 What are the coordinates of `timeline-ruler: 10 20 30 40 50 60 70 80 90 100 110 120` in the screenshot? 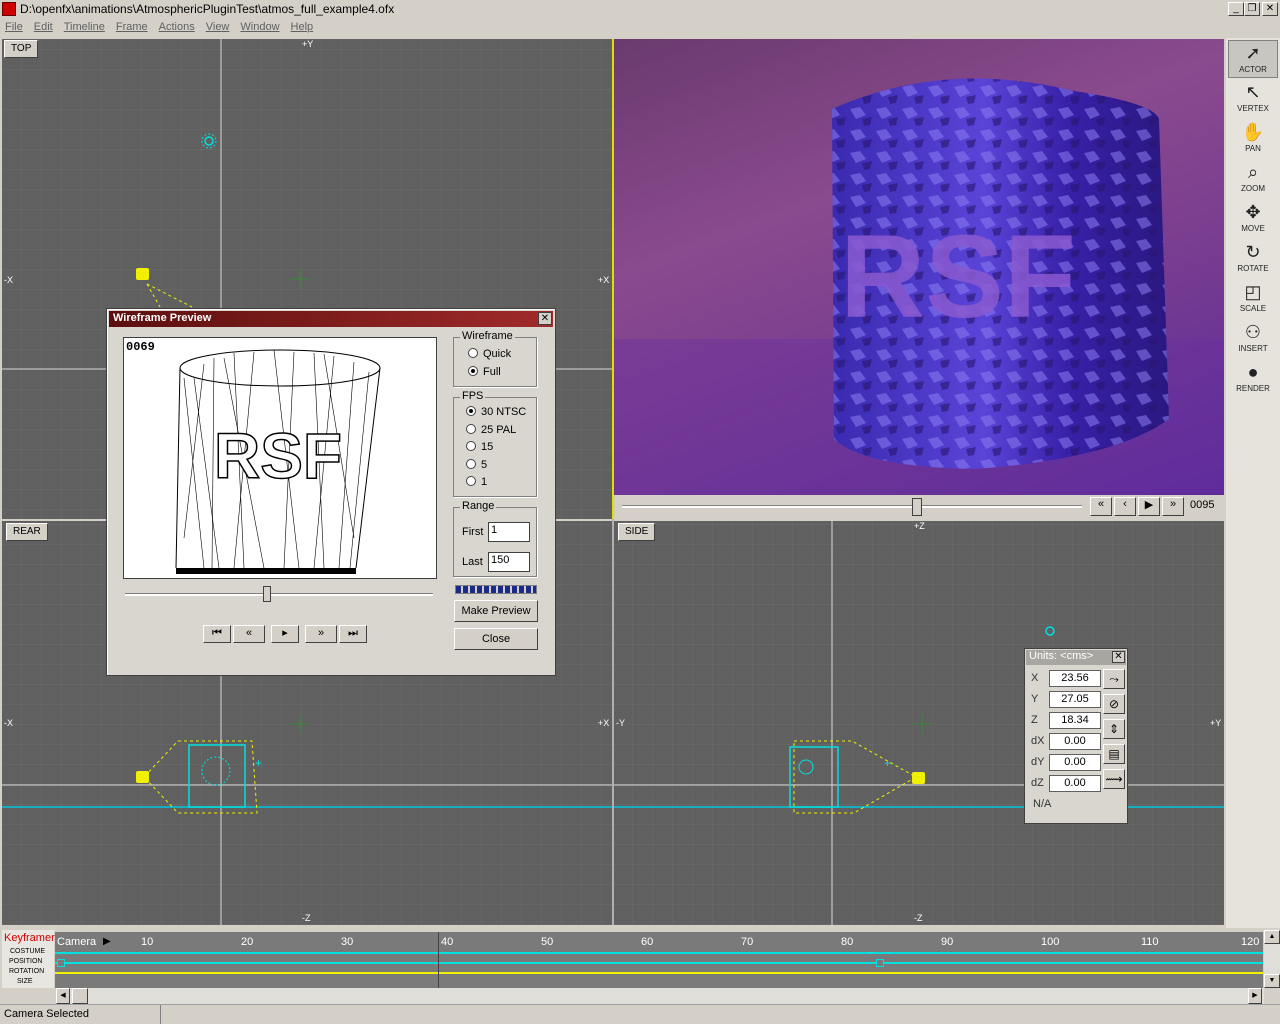 It's located at (689, 943).